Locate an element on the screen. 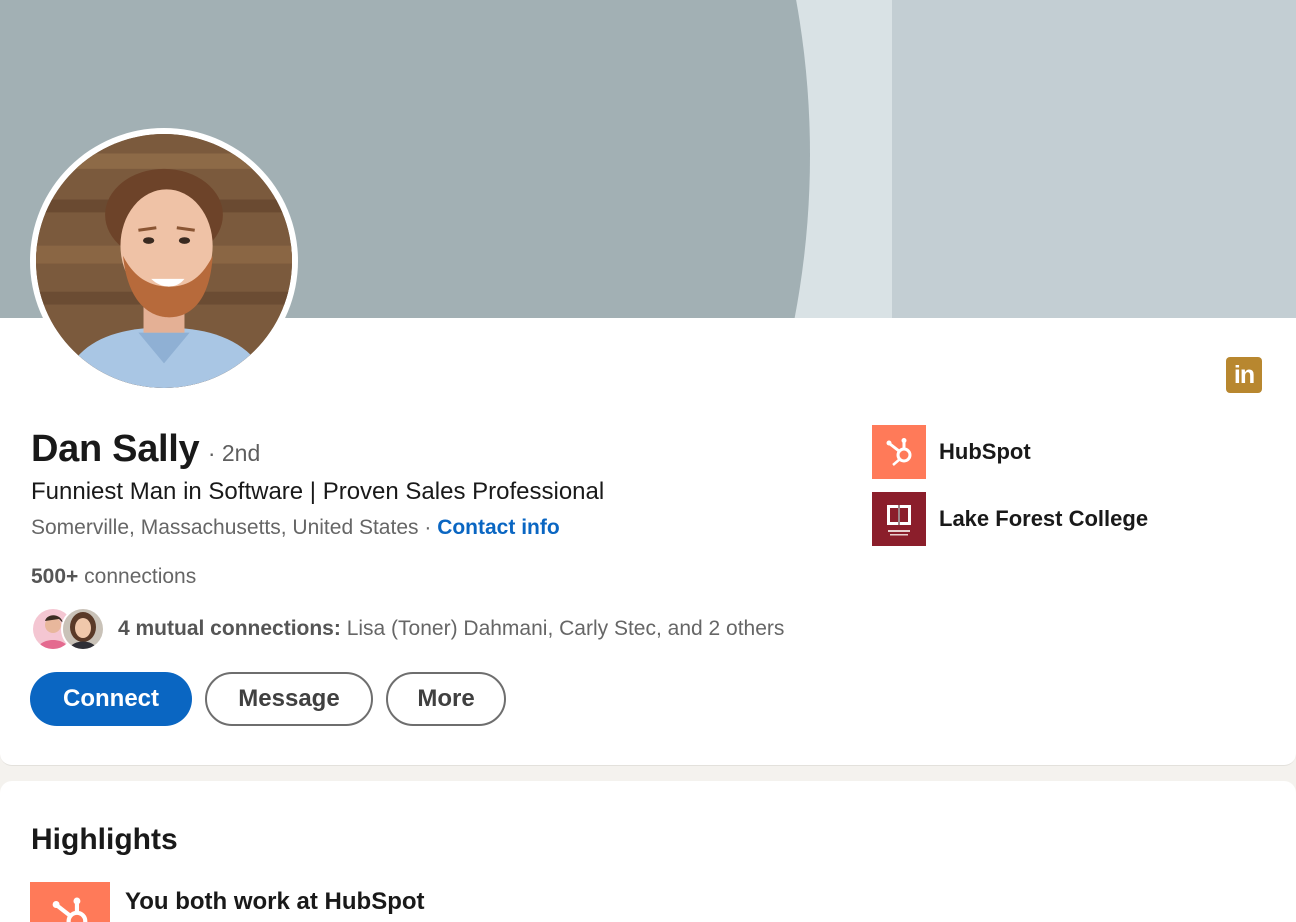 The height and width of the screenshot is (922, 1296). profile-name: Dan Sally is located at coordinates (115, 449).